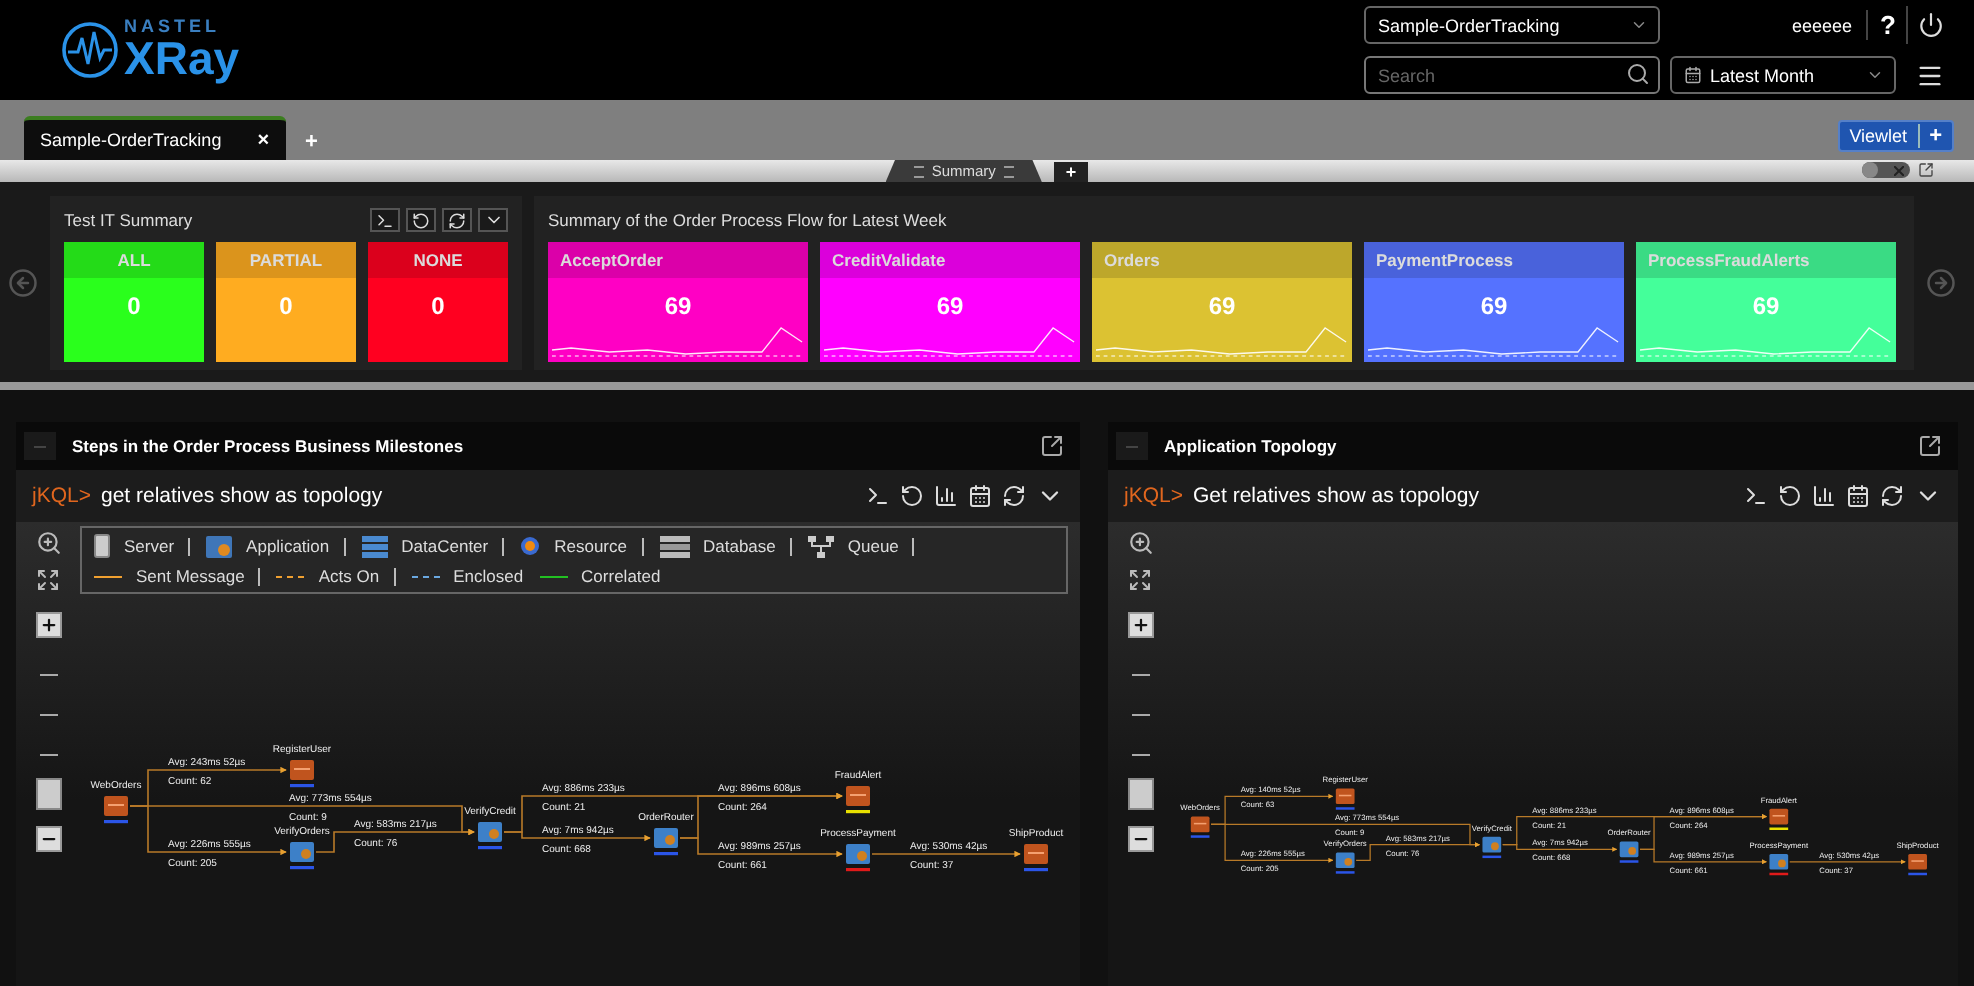 The height and width of the screenshot is (986, 1974). I want to click on tile-body: 0, so click(438, 319).